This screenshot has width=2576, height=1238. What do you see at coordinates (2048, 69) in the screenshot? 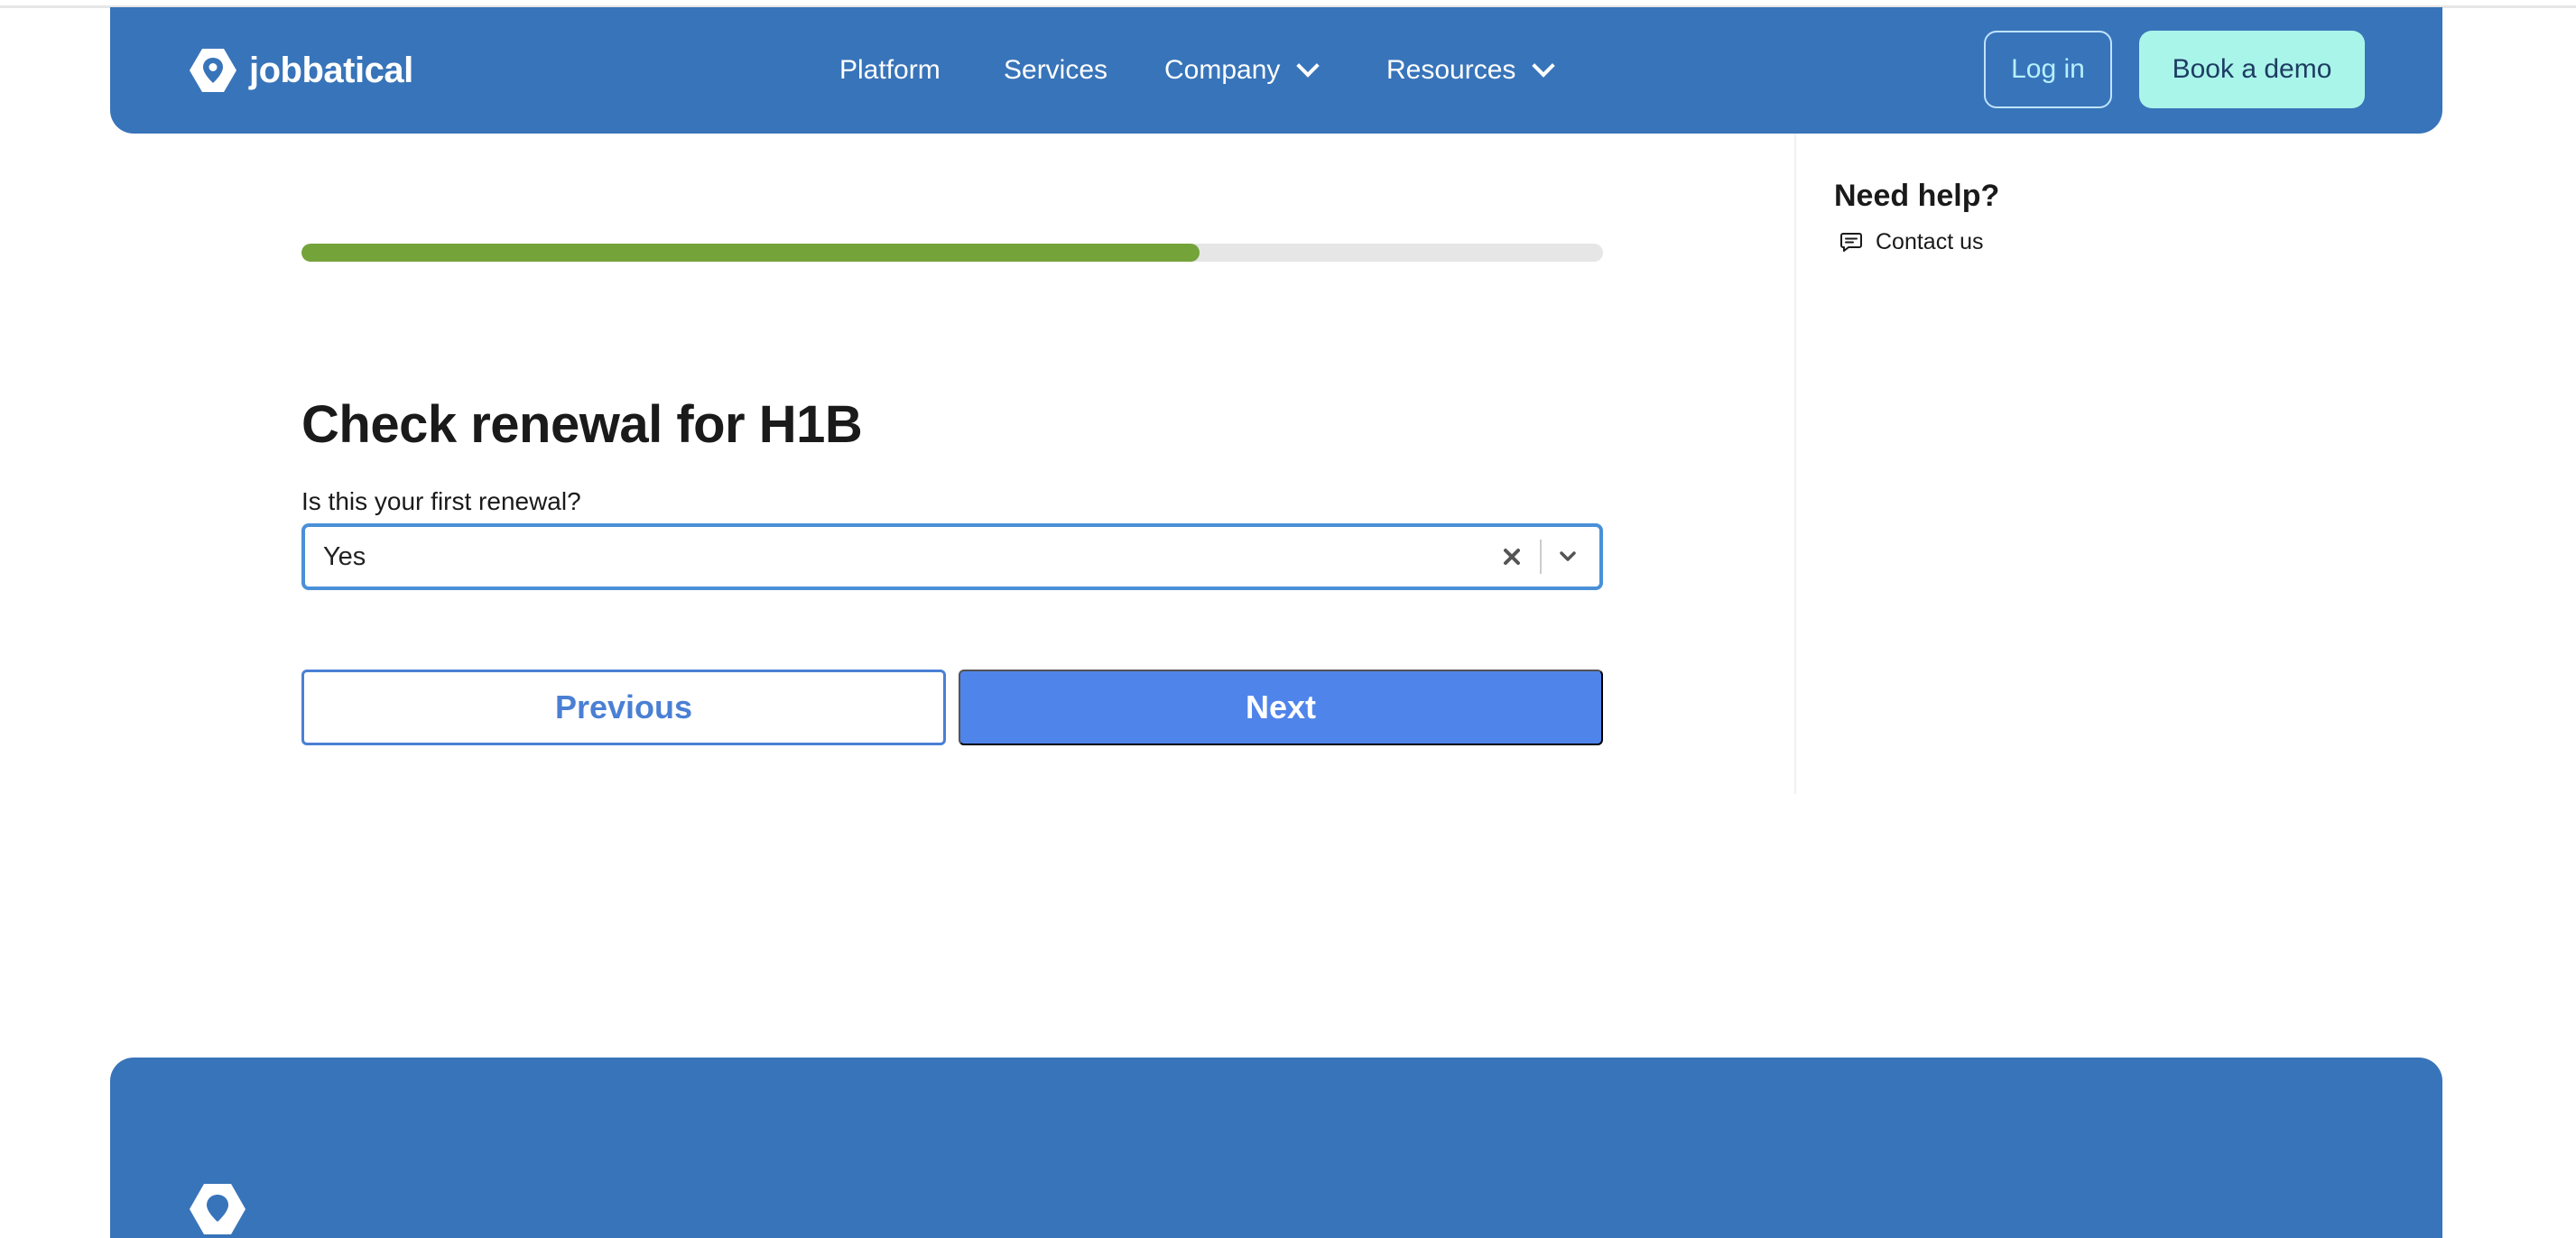
I see `login-button: Log in` at bounding box center [2048, 69].